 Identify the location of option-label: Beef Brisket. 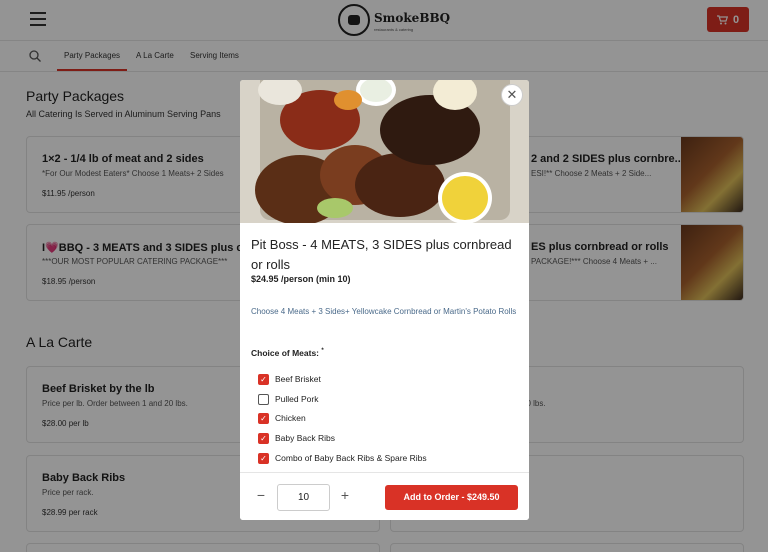
(298, 379).